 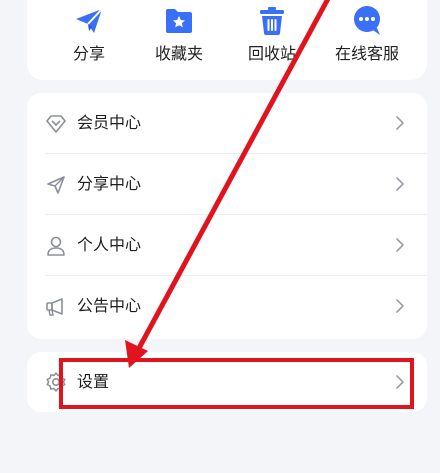 I want to click on recycle-bin-icon, so click(x=272, y=21).